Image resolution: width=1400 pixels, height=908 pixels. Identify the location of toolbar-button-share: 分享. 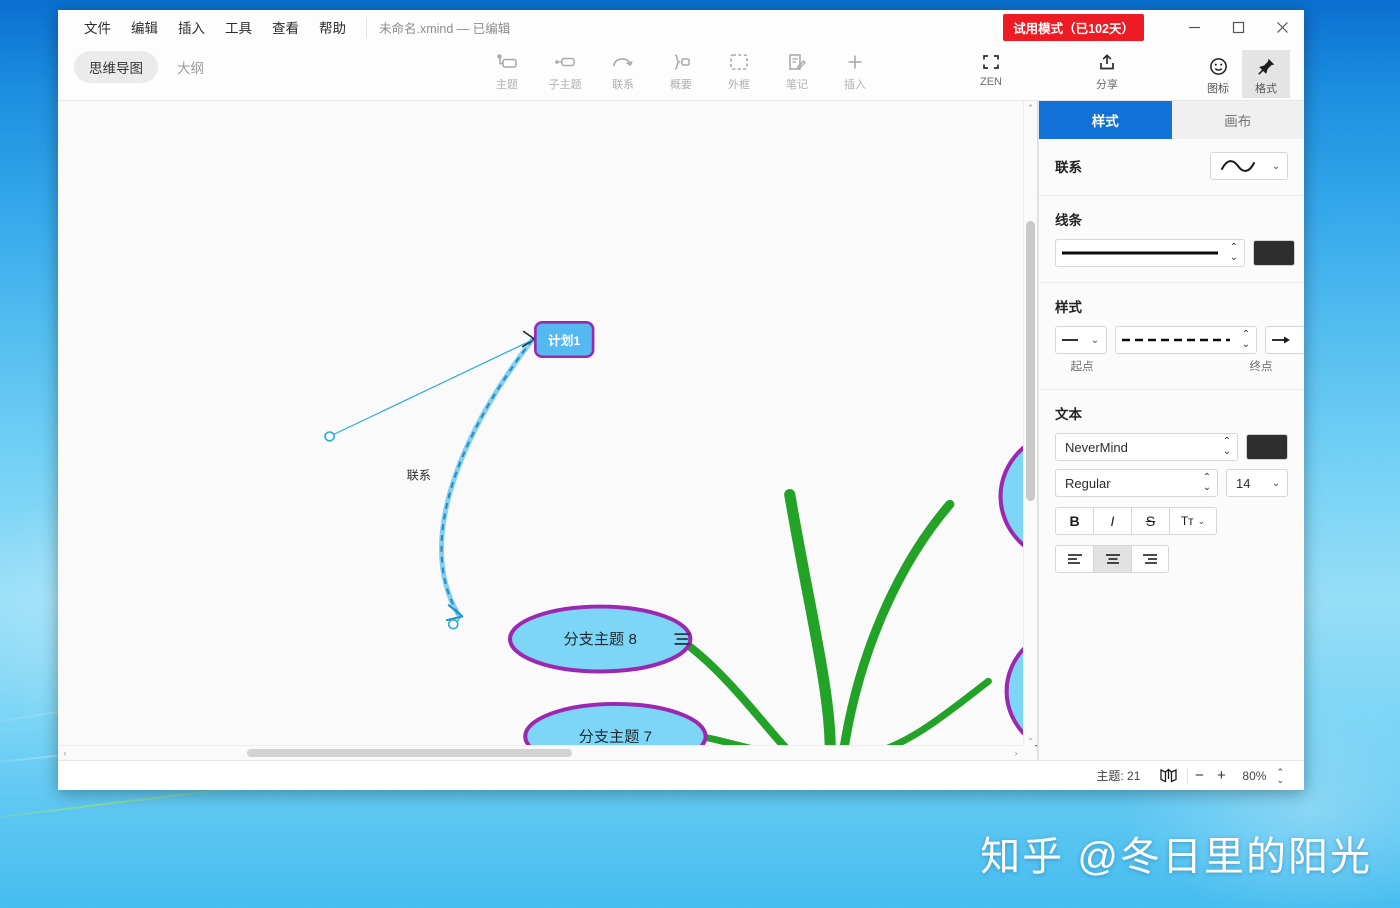
(1107, 68).